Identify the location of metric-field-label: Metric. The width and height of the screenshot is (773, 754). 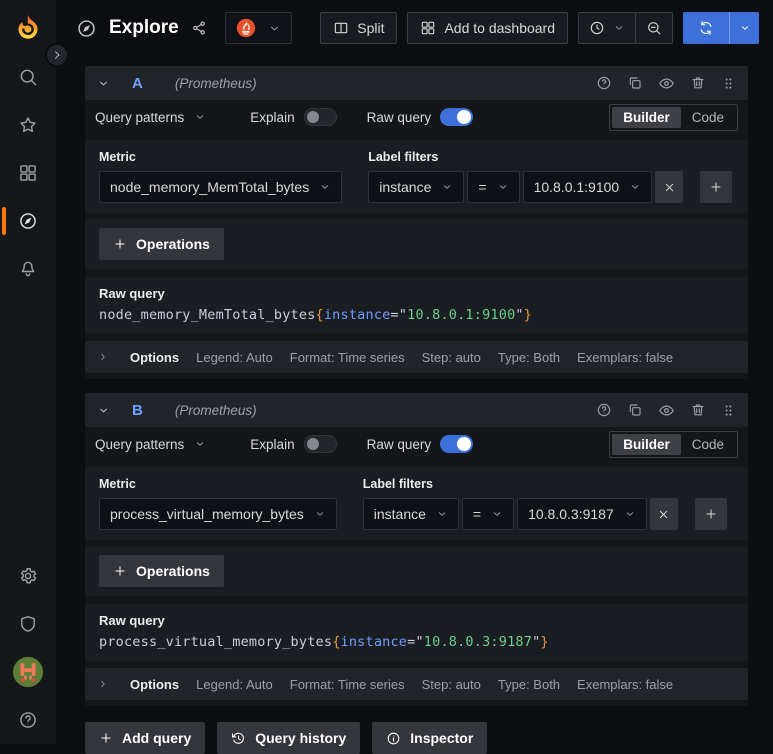
(218, 484).